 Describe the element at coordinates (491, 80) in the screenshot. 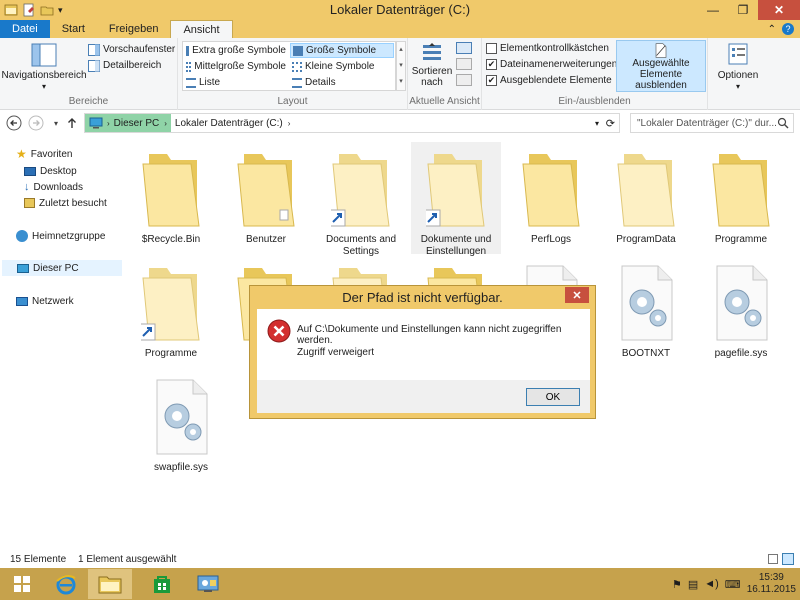

I see `hidden-items-checkbox: ✔` at that location.